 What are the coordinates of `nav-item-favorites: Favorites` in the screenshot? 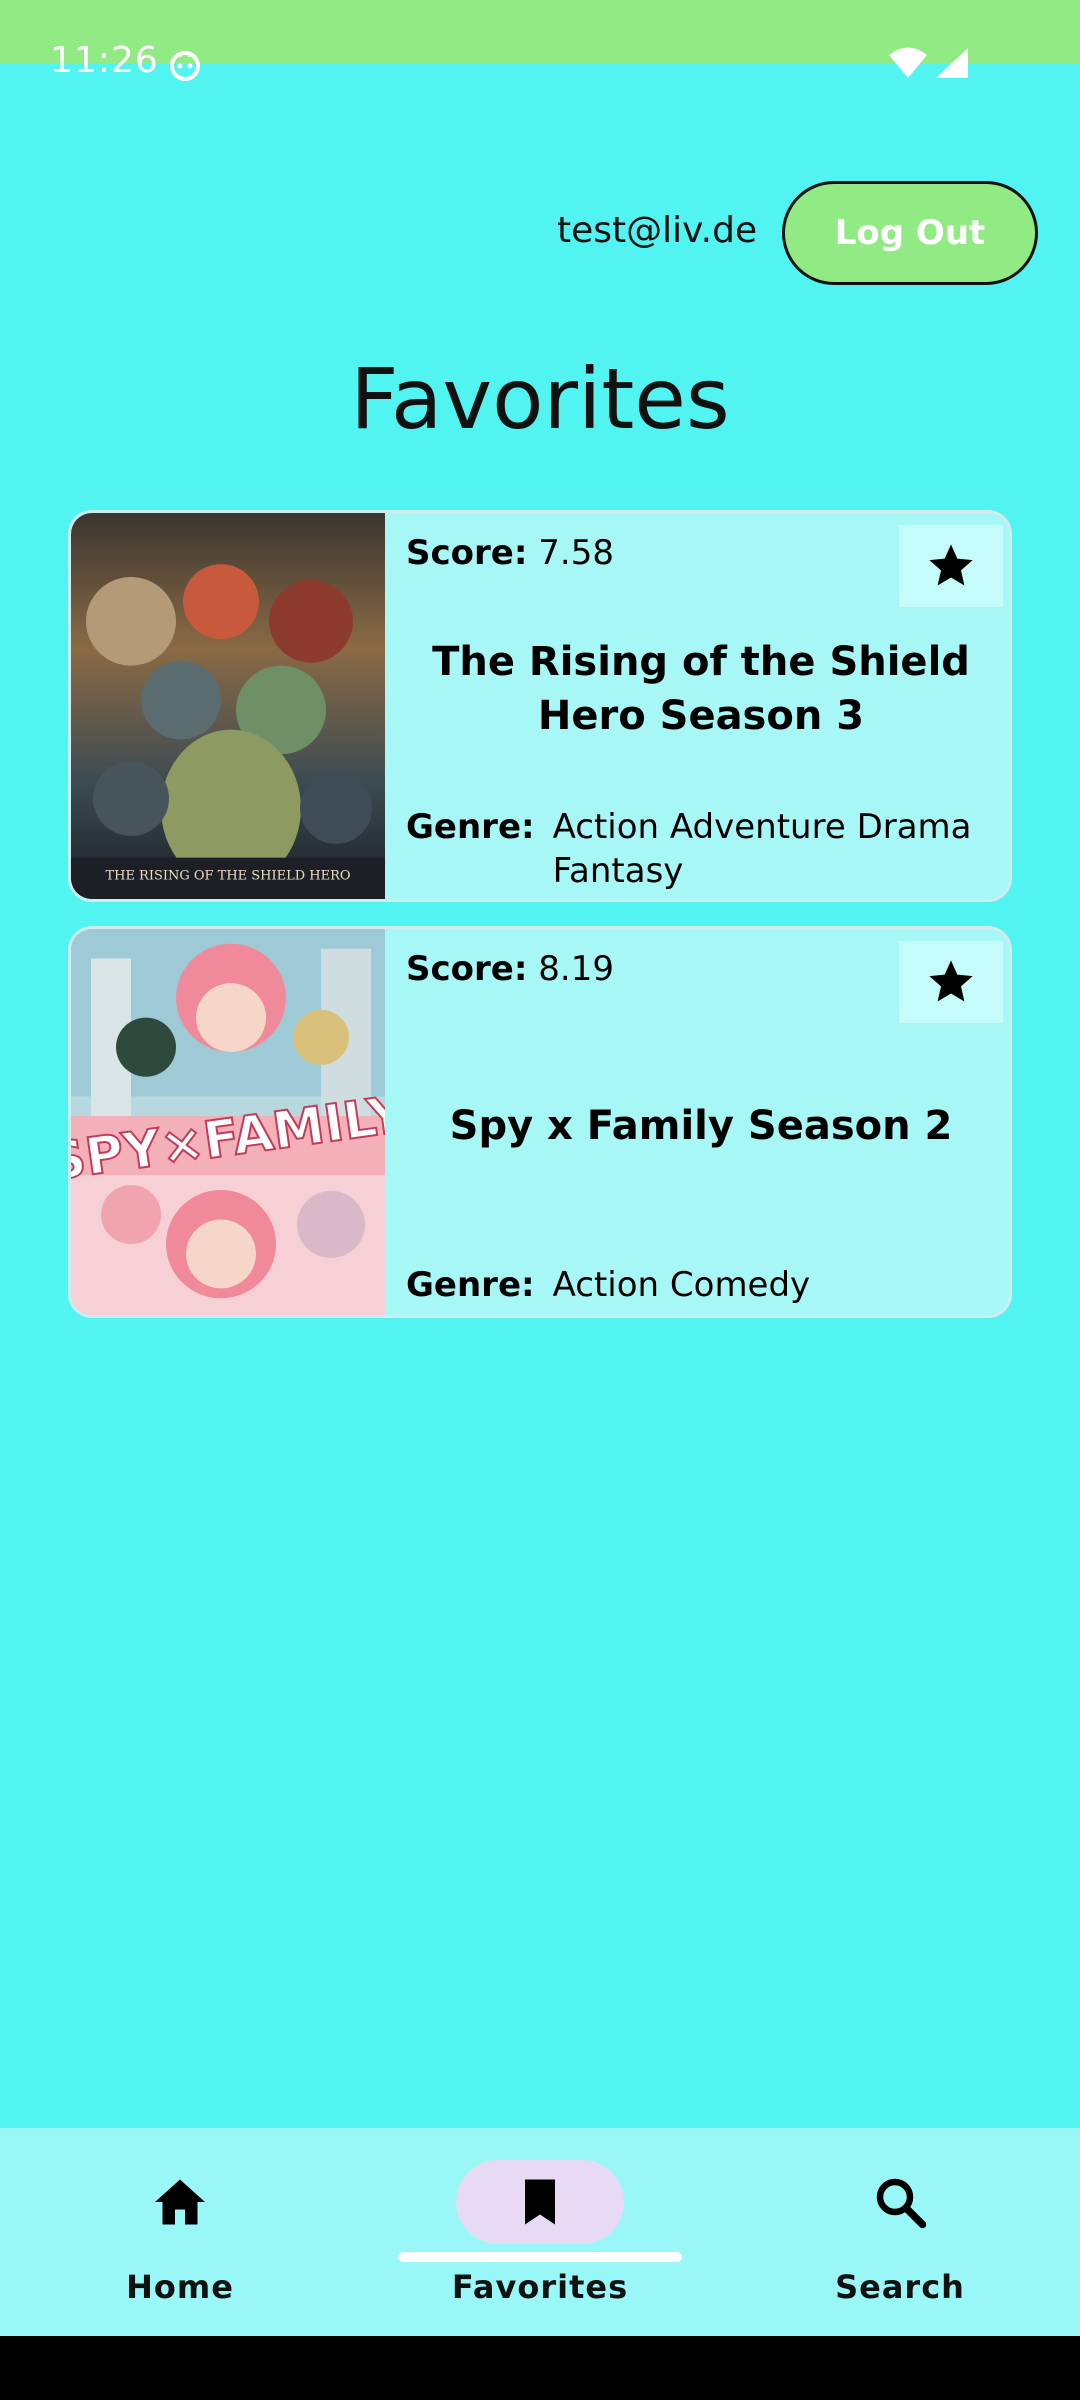 It's located at (540, 2232).